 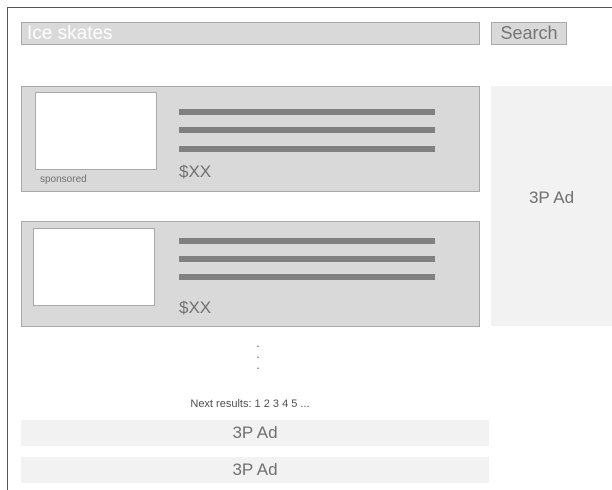 I want to click on more-results-indicator: · · ·, so click(x=258, y=356).